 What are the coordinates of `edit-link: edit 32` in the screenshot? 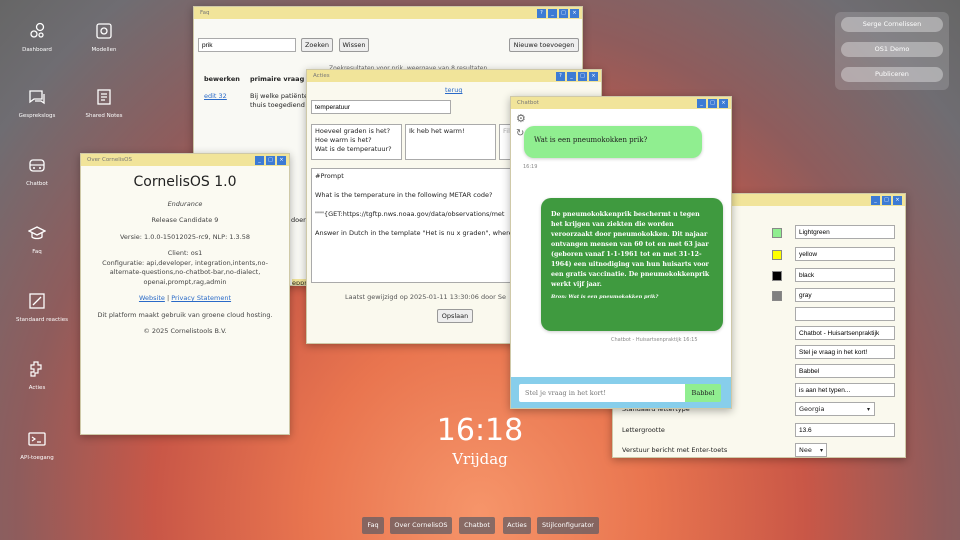 It's located at (215, 96).